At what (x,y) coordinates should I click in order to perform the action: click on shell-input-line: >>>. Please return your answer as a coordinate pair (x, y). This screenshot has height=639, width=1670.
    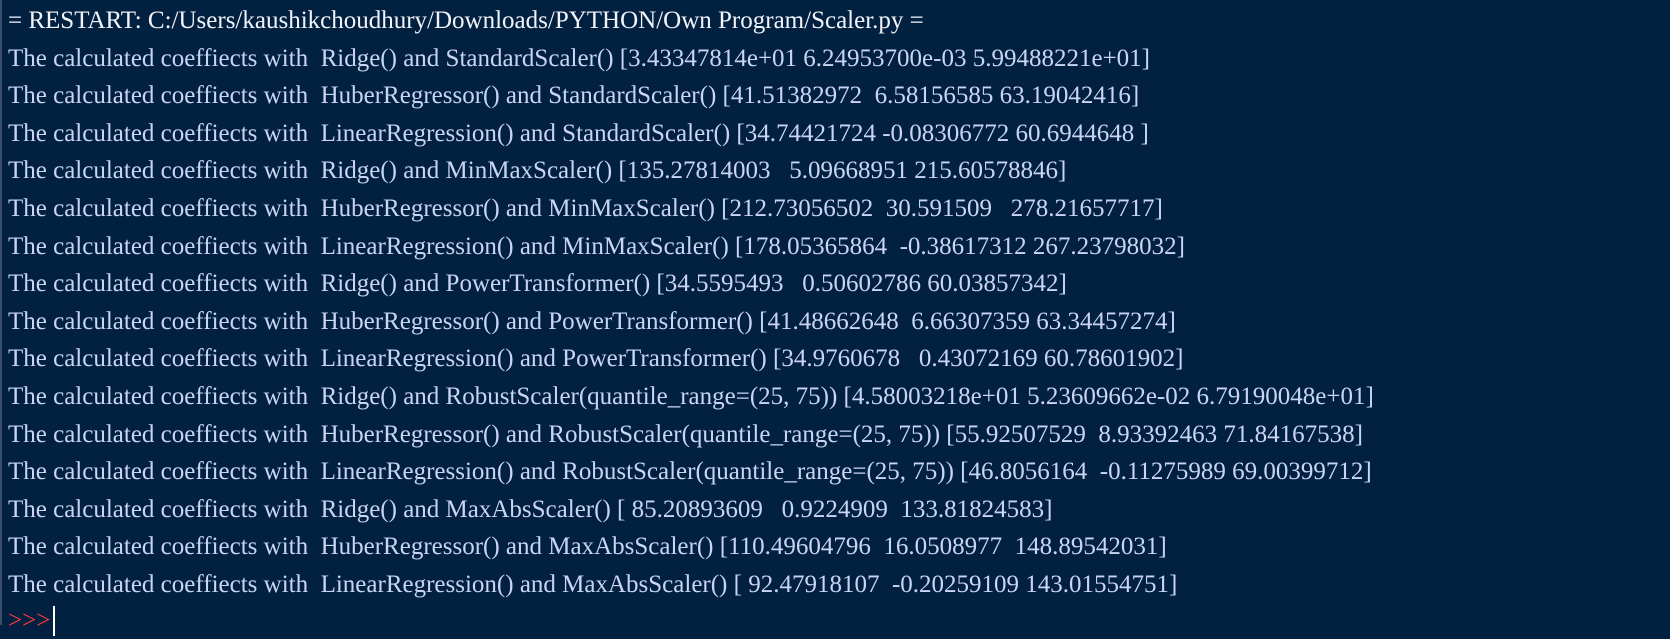
    Looking at the image, I should click on (32, 619).